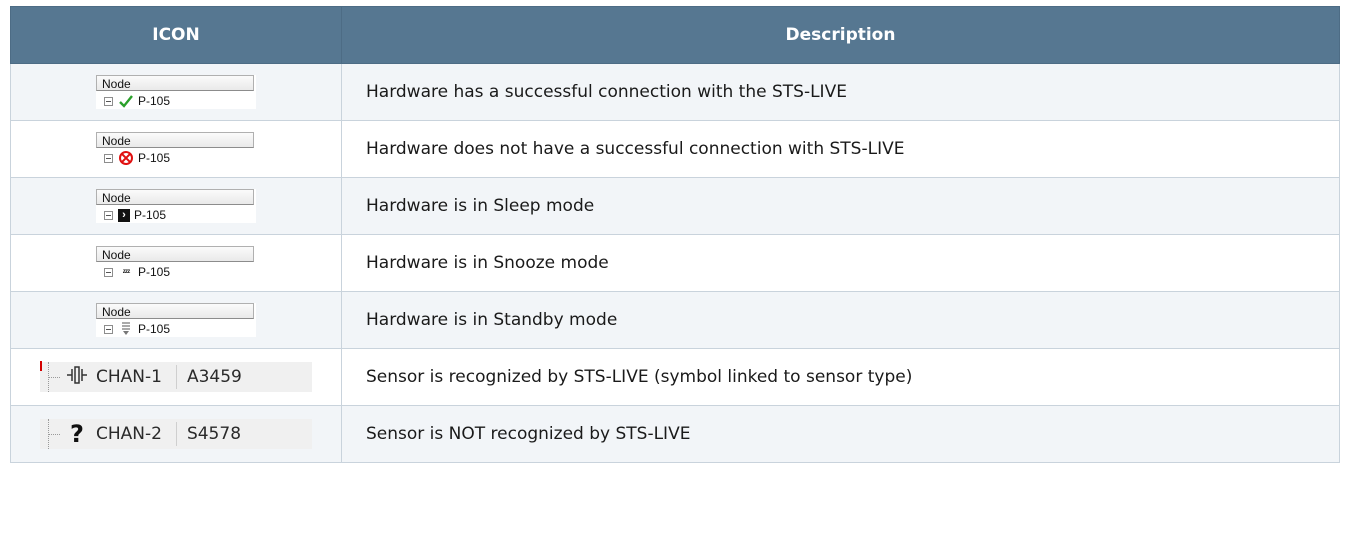 The height and width of the screenshot is (553, 1351). What do you see at coordinates (124, 215) in the screenshot?
I see `sleep-icon: ›` at bounding box center [124, 215].